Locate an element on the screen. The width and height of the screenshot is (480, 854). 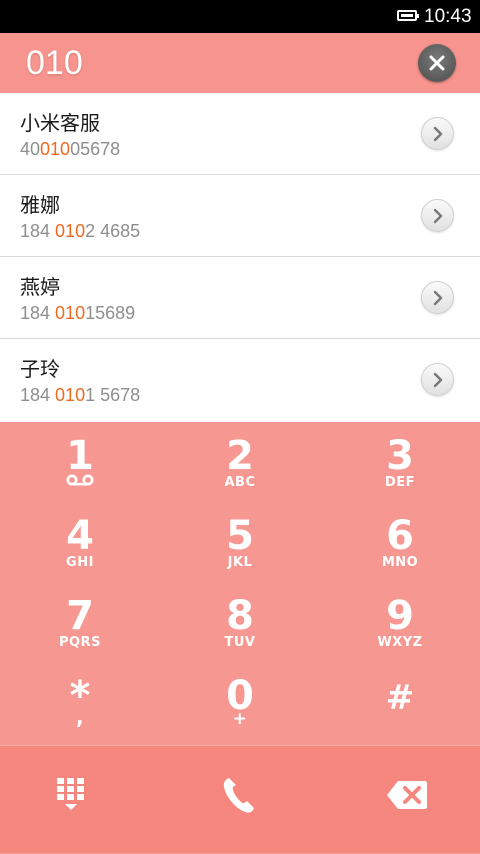
key-5: 5 JKL is located at coordinates (240, 542).